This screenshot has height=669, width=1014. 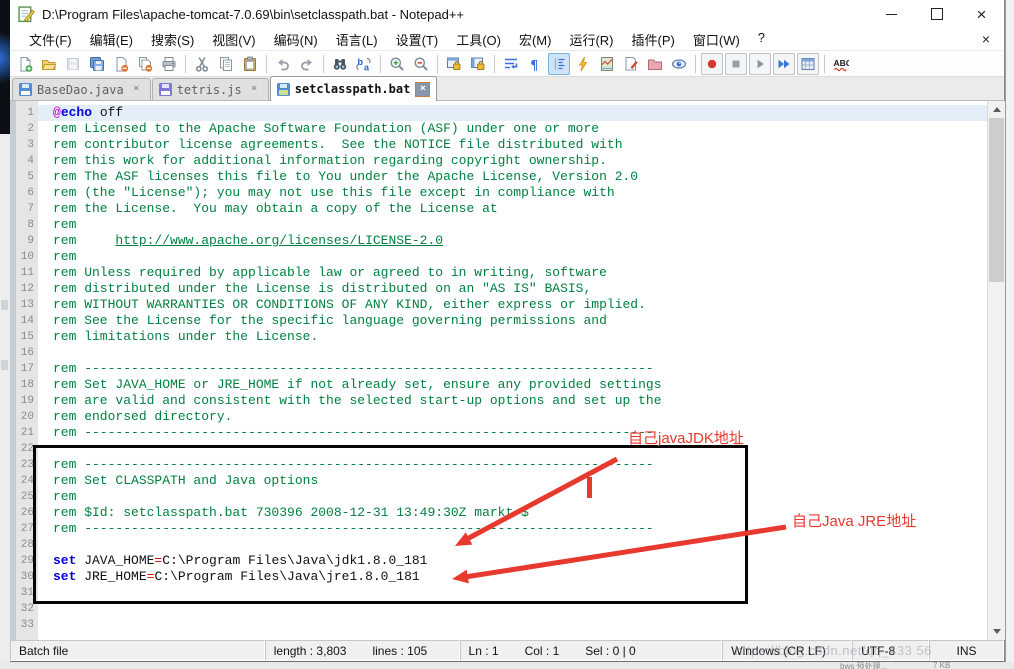 I want to click on code-line-15: 15 rem limitations under the License., so click(x=498, y=337).